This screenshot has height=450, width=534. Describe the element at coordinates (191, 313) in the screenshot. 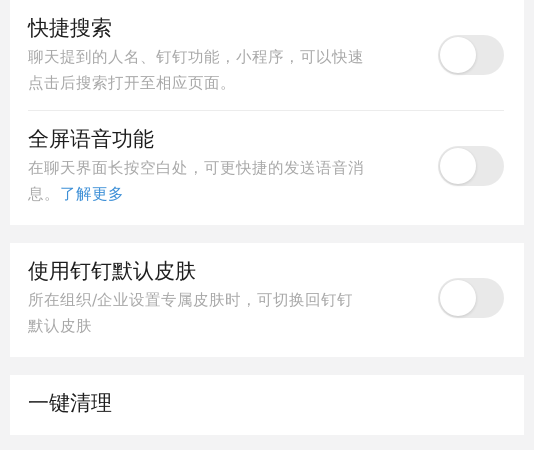

I see `setting-description: 所在组织/企业设置专属皮肤时，可切换回钉钉默认皮肤` at that location.